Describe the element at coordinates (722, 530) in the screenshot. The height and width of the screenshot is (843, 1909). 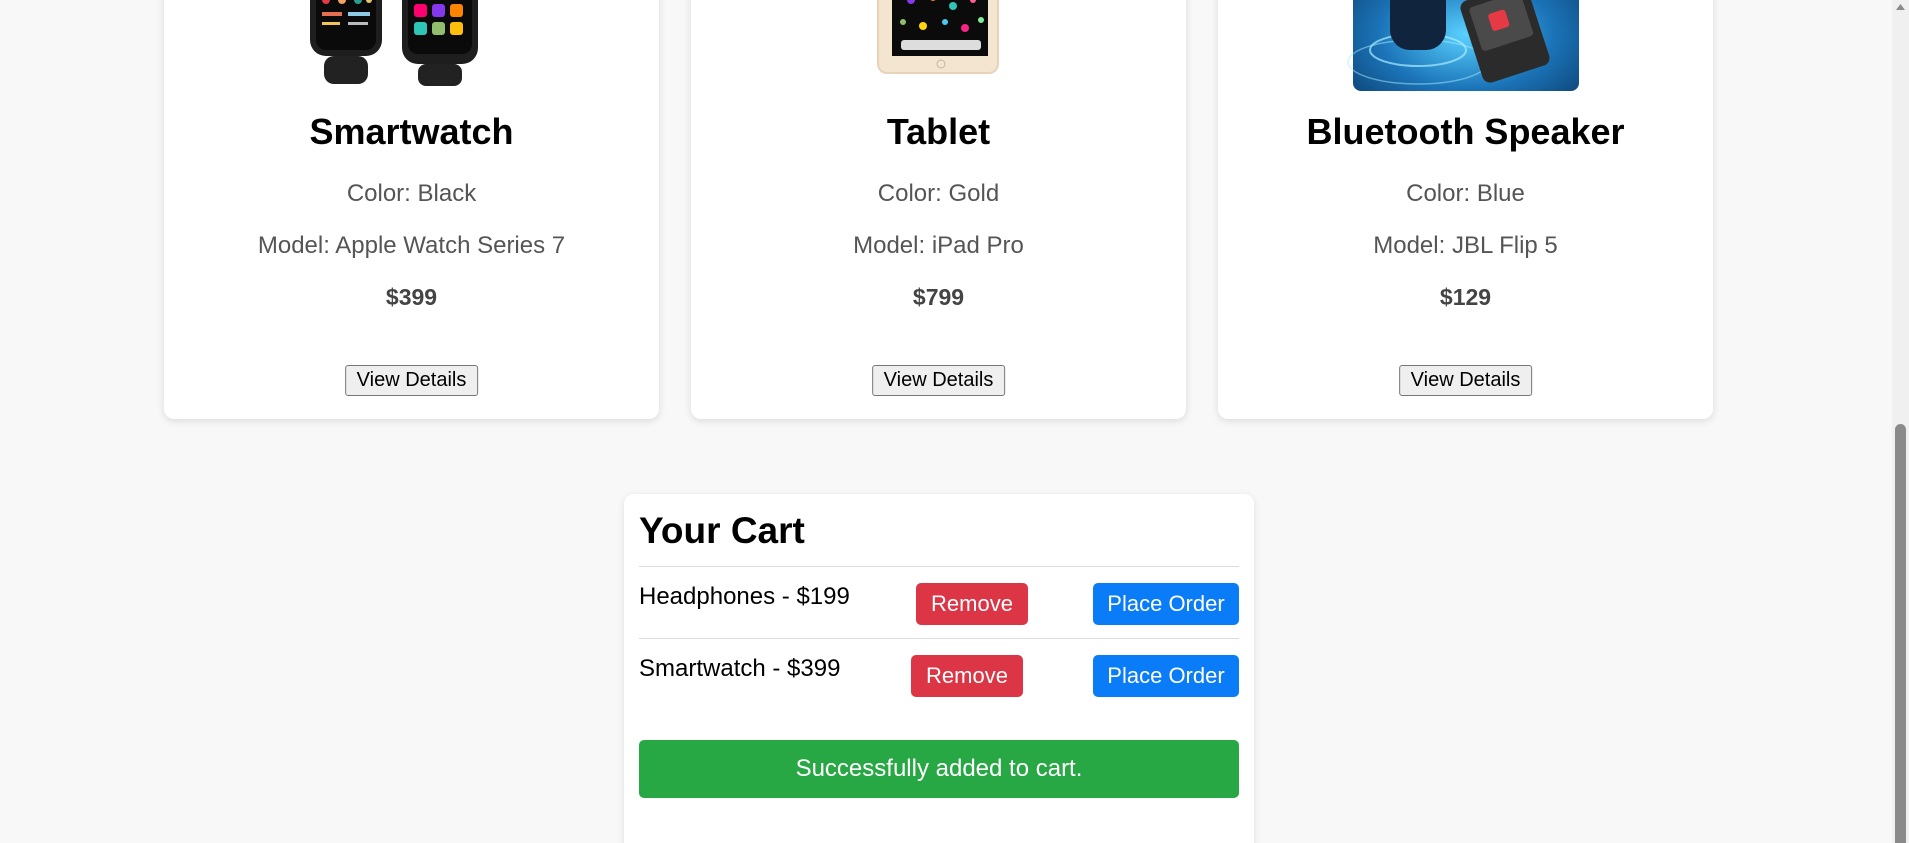
I see `cart-title: Your Cart` at that location.